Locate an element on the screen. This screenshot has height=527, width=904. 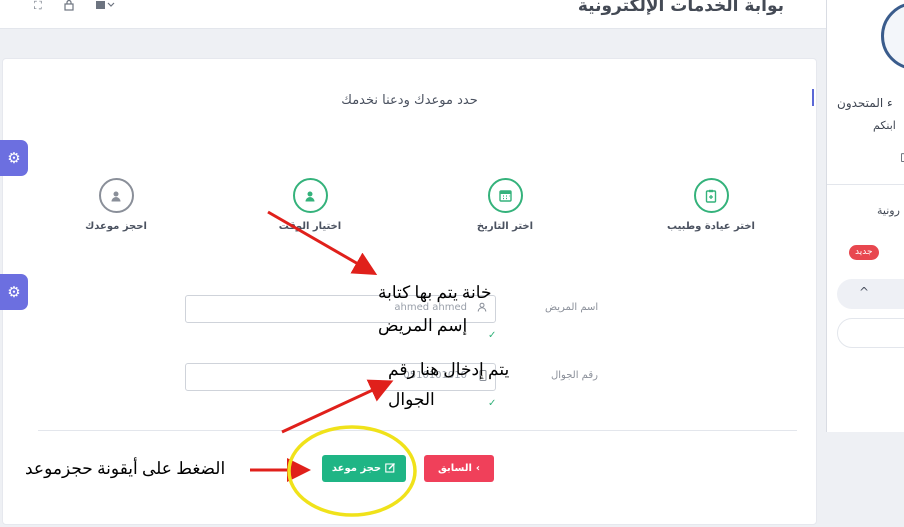
sidebar-collapse-toggle: ^ is located at coordinates (870, 294).